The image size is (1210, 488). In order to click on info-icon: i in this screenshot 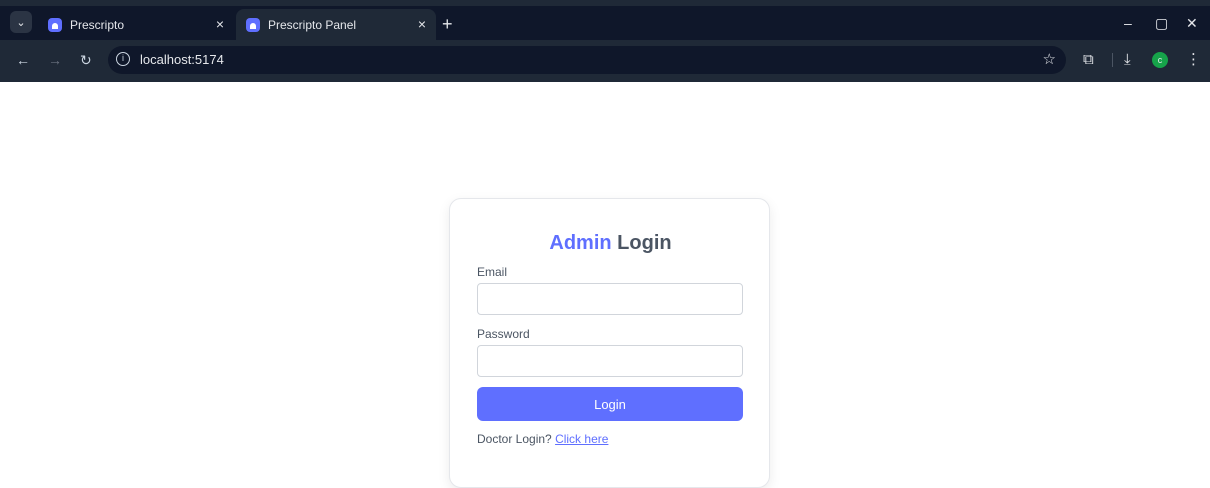, I will do `click(123, 59)`.